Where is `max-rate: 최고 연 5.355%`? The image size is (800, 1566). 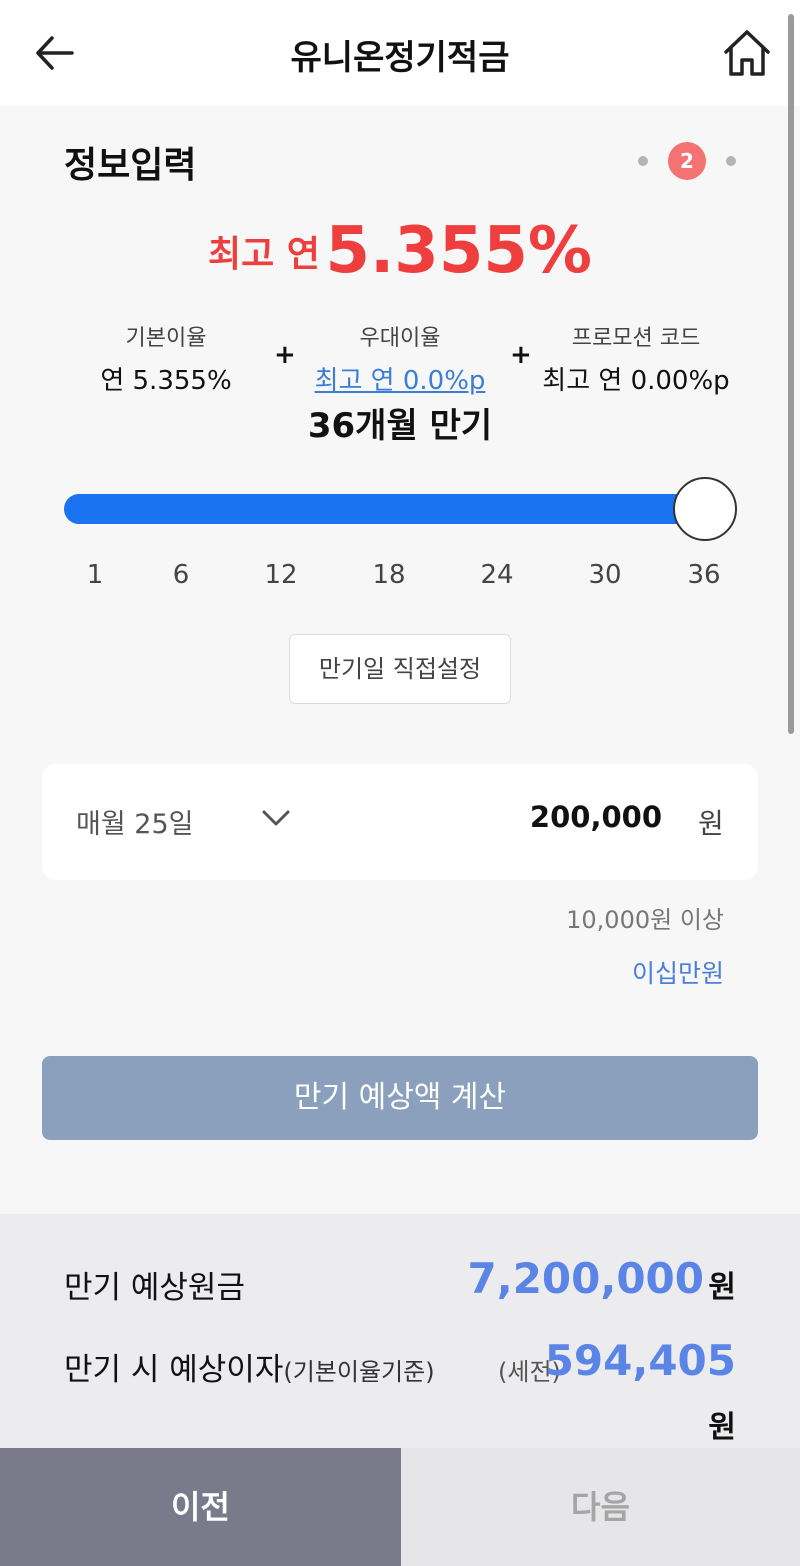 max-rate: 최고 연 5.355% is located at coordinates (400, 251).